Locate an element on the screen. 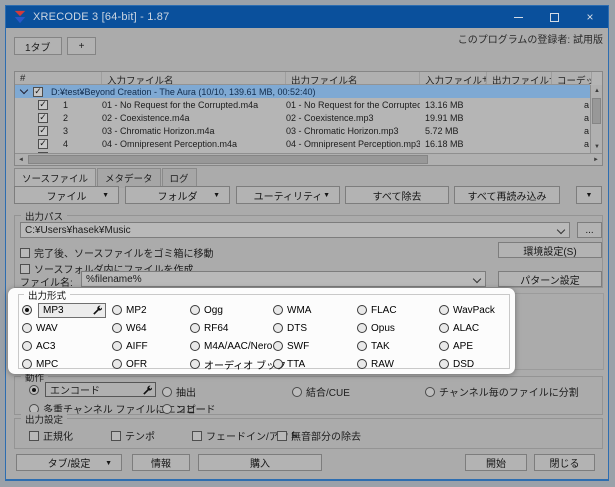  column-header-input-name: 入力ファイル名 is located at coordinates (194, 78).